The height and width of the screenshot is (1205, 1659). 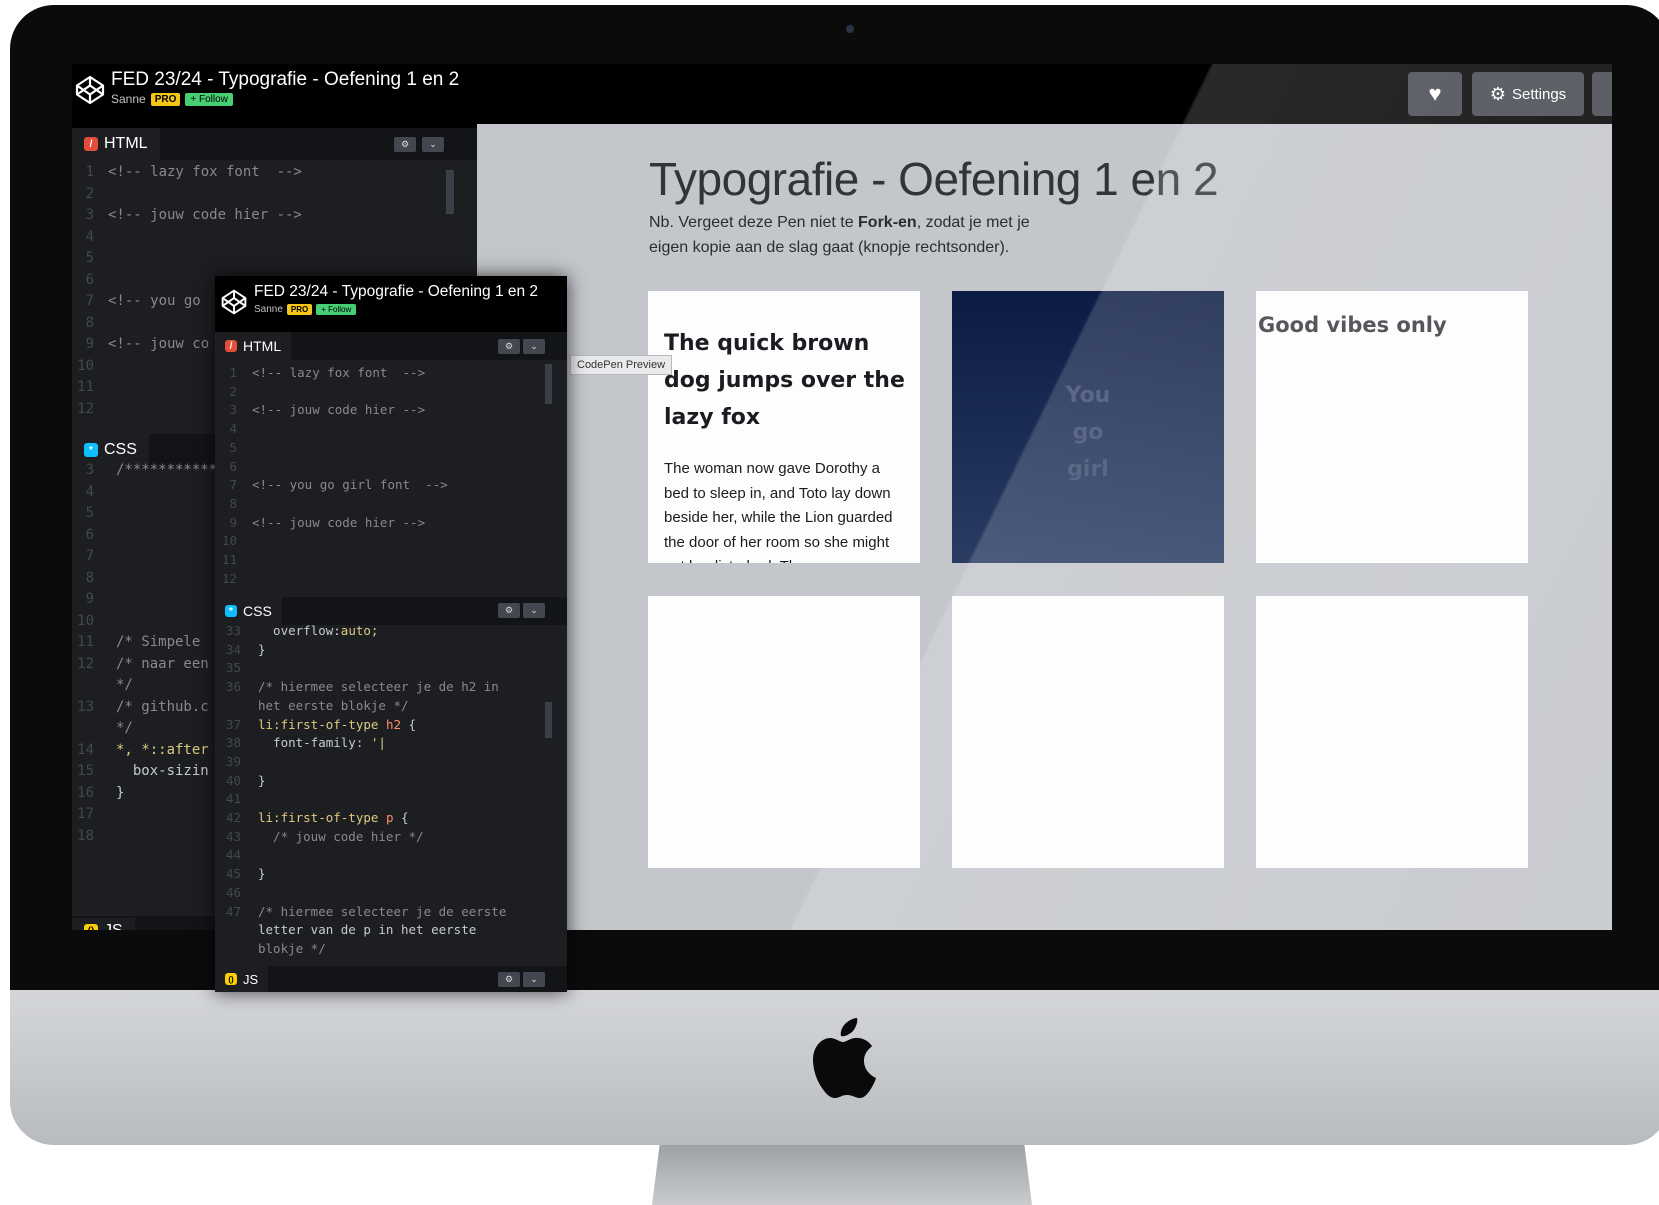 What do you see at coordinates (162, 771) in the screenshot?
I see `code-line: box-sizin` at bounding box center [162, 771].